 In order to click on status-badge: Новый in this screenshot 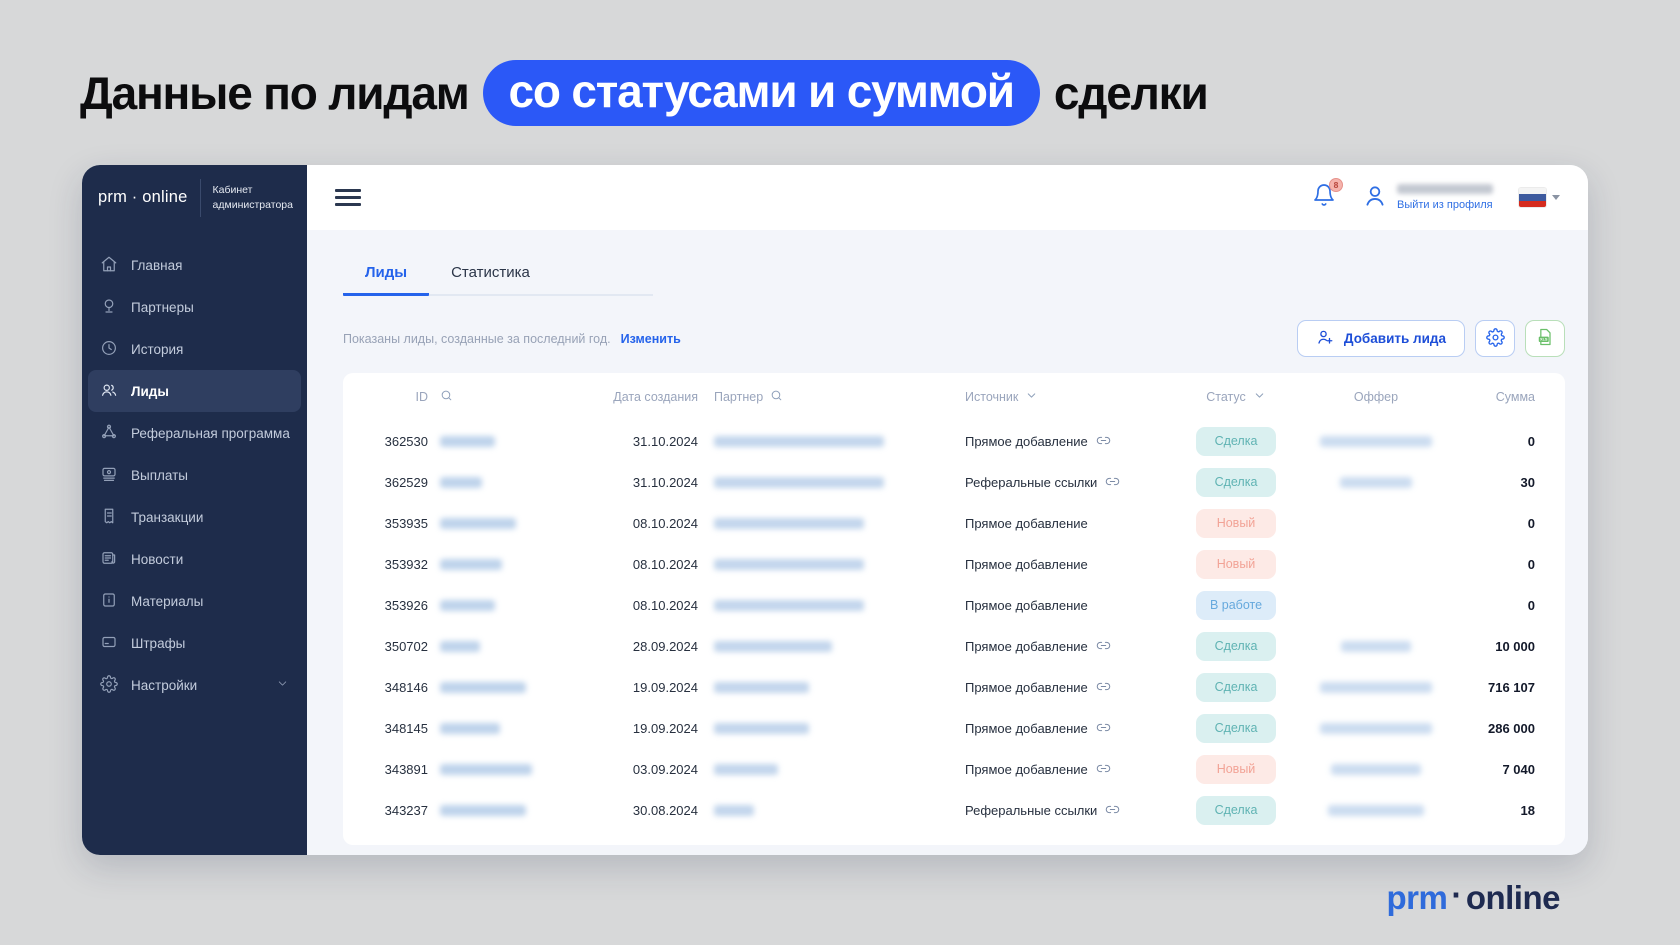, I will do `click(1236, 523)`.